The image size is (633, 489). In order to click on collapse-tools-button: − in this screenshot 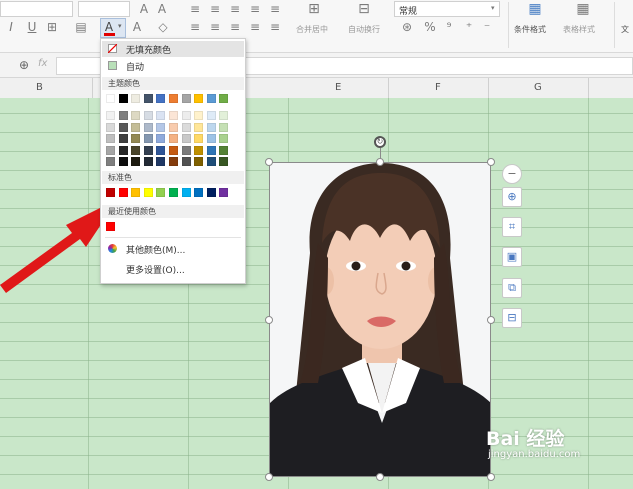, I will do `click(512, 174)`.